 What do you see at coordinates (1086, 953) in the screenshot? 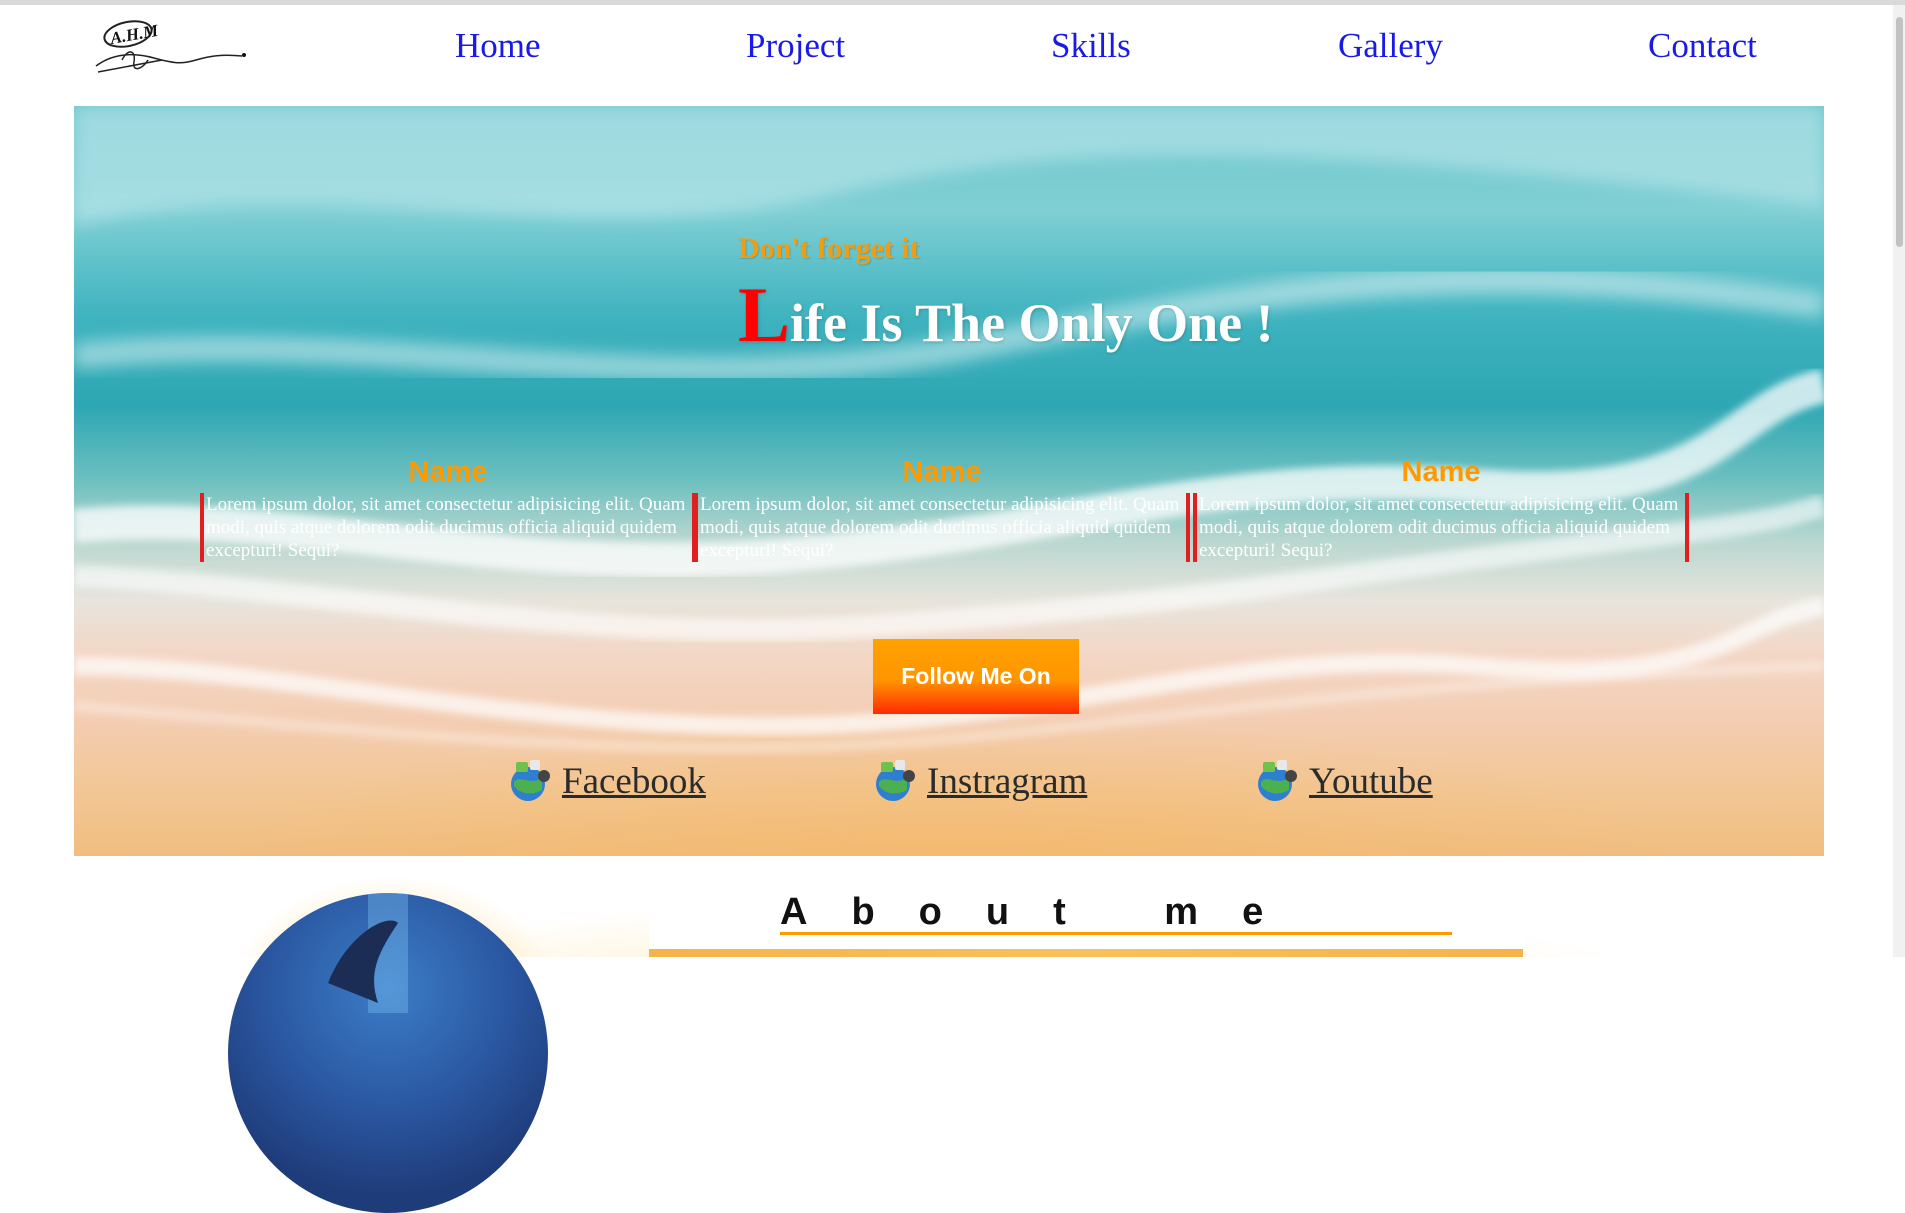
I see `about-strip` at bounding box center [1086, 953].